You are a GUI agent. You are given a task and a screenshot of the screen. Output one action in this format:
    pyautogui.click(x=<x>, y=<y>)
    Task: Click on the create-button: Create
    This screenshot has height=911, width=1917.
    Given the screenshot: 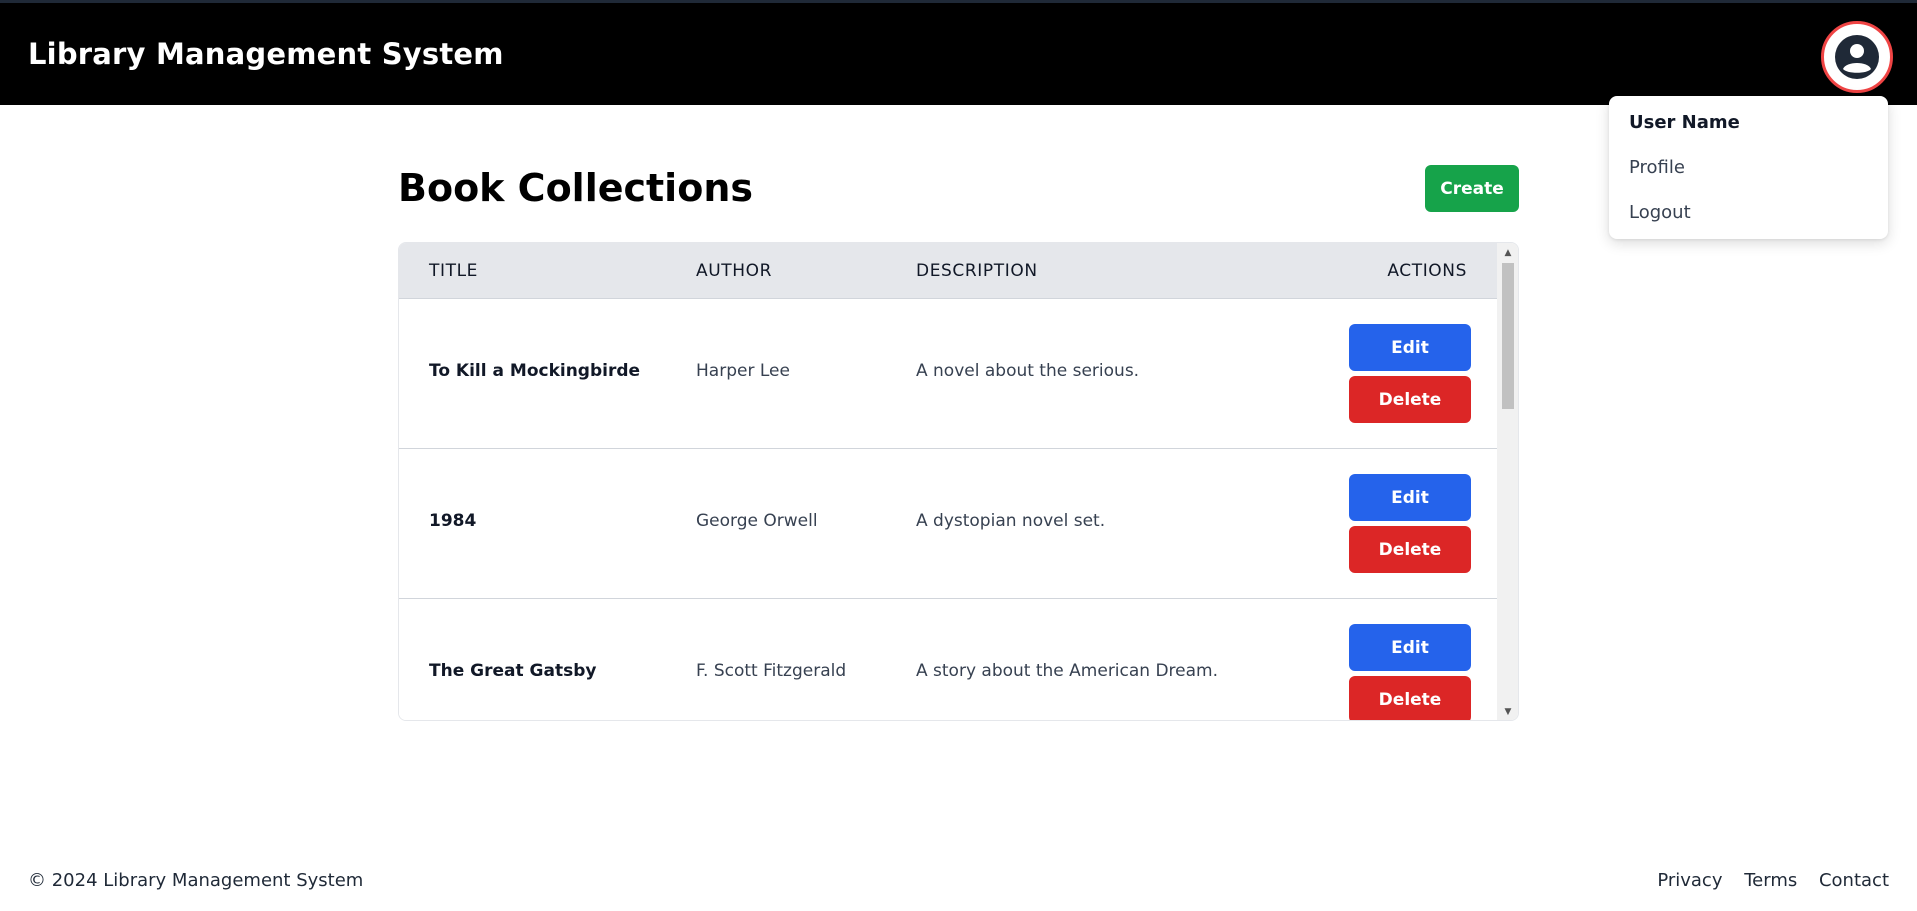 What is the action you would take?
    pyautogui.click(x=1472, y=188)
    